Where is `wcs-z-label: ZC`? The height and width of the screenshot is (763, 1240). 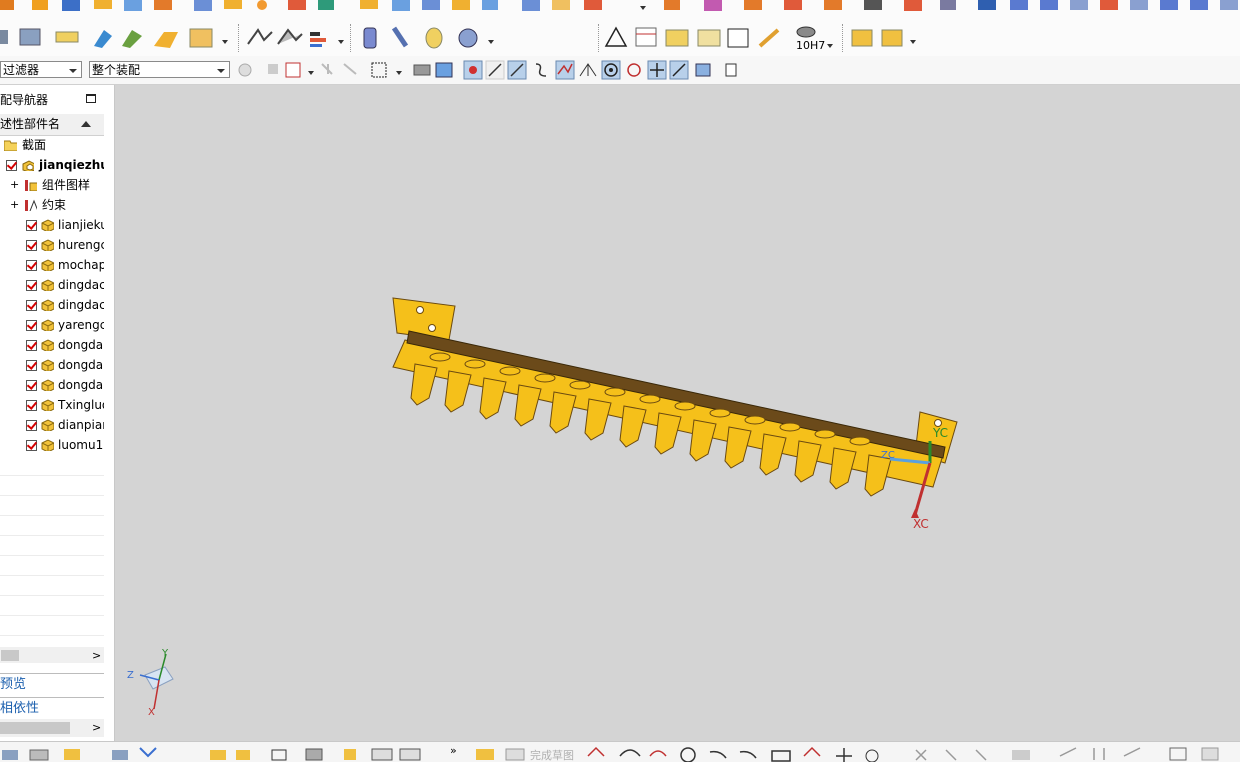
wcs-z-label: ZC is located at coordinates (888, 455).